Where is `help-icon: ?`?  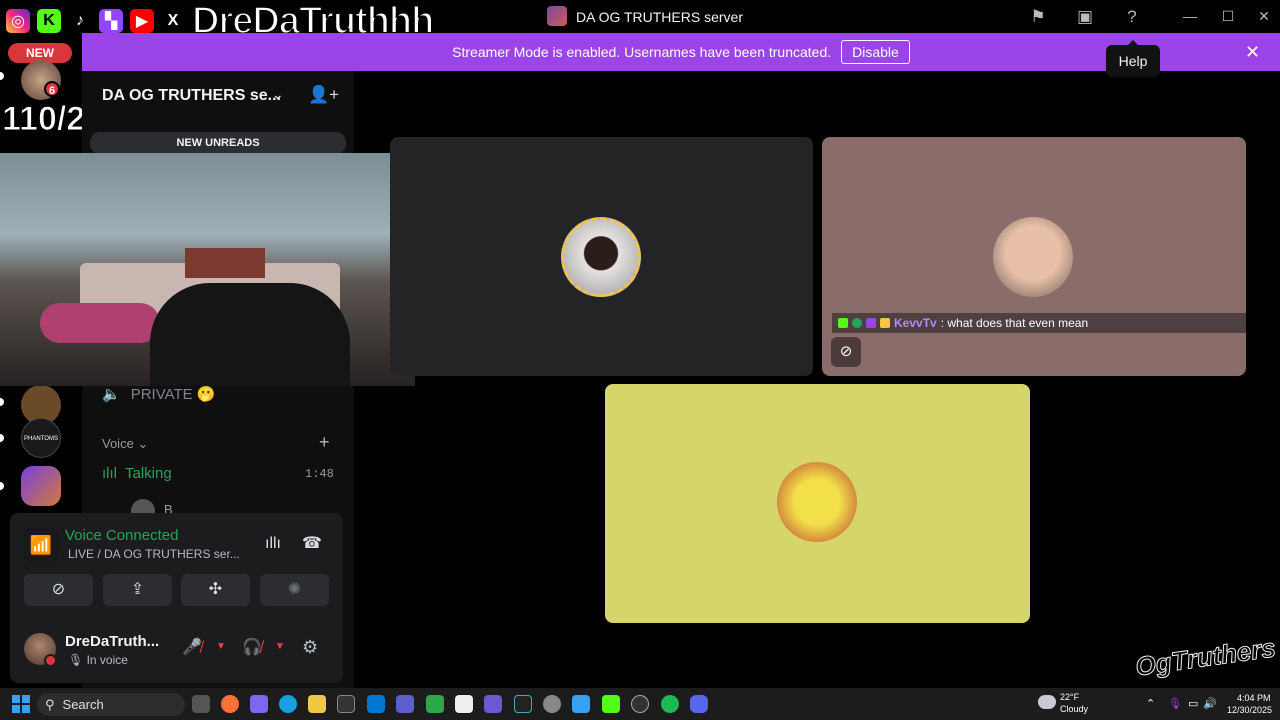 help-icon: ? is located at coordinates (1132, 17).